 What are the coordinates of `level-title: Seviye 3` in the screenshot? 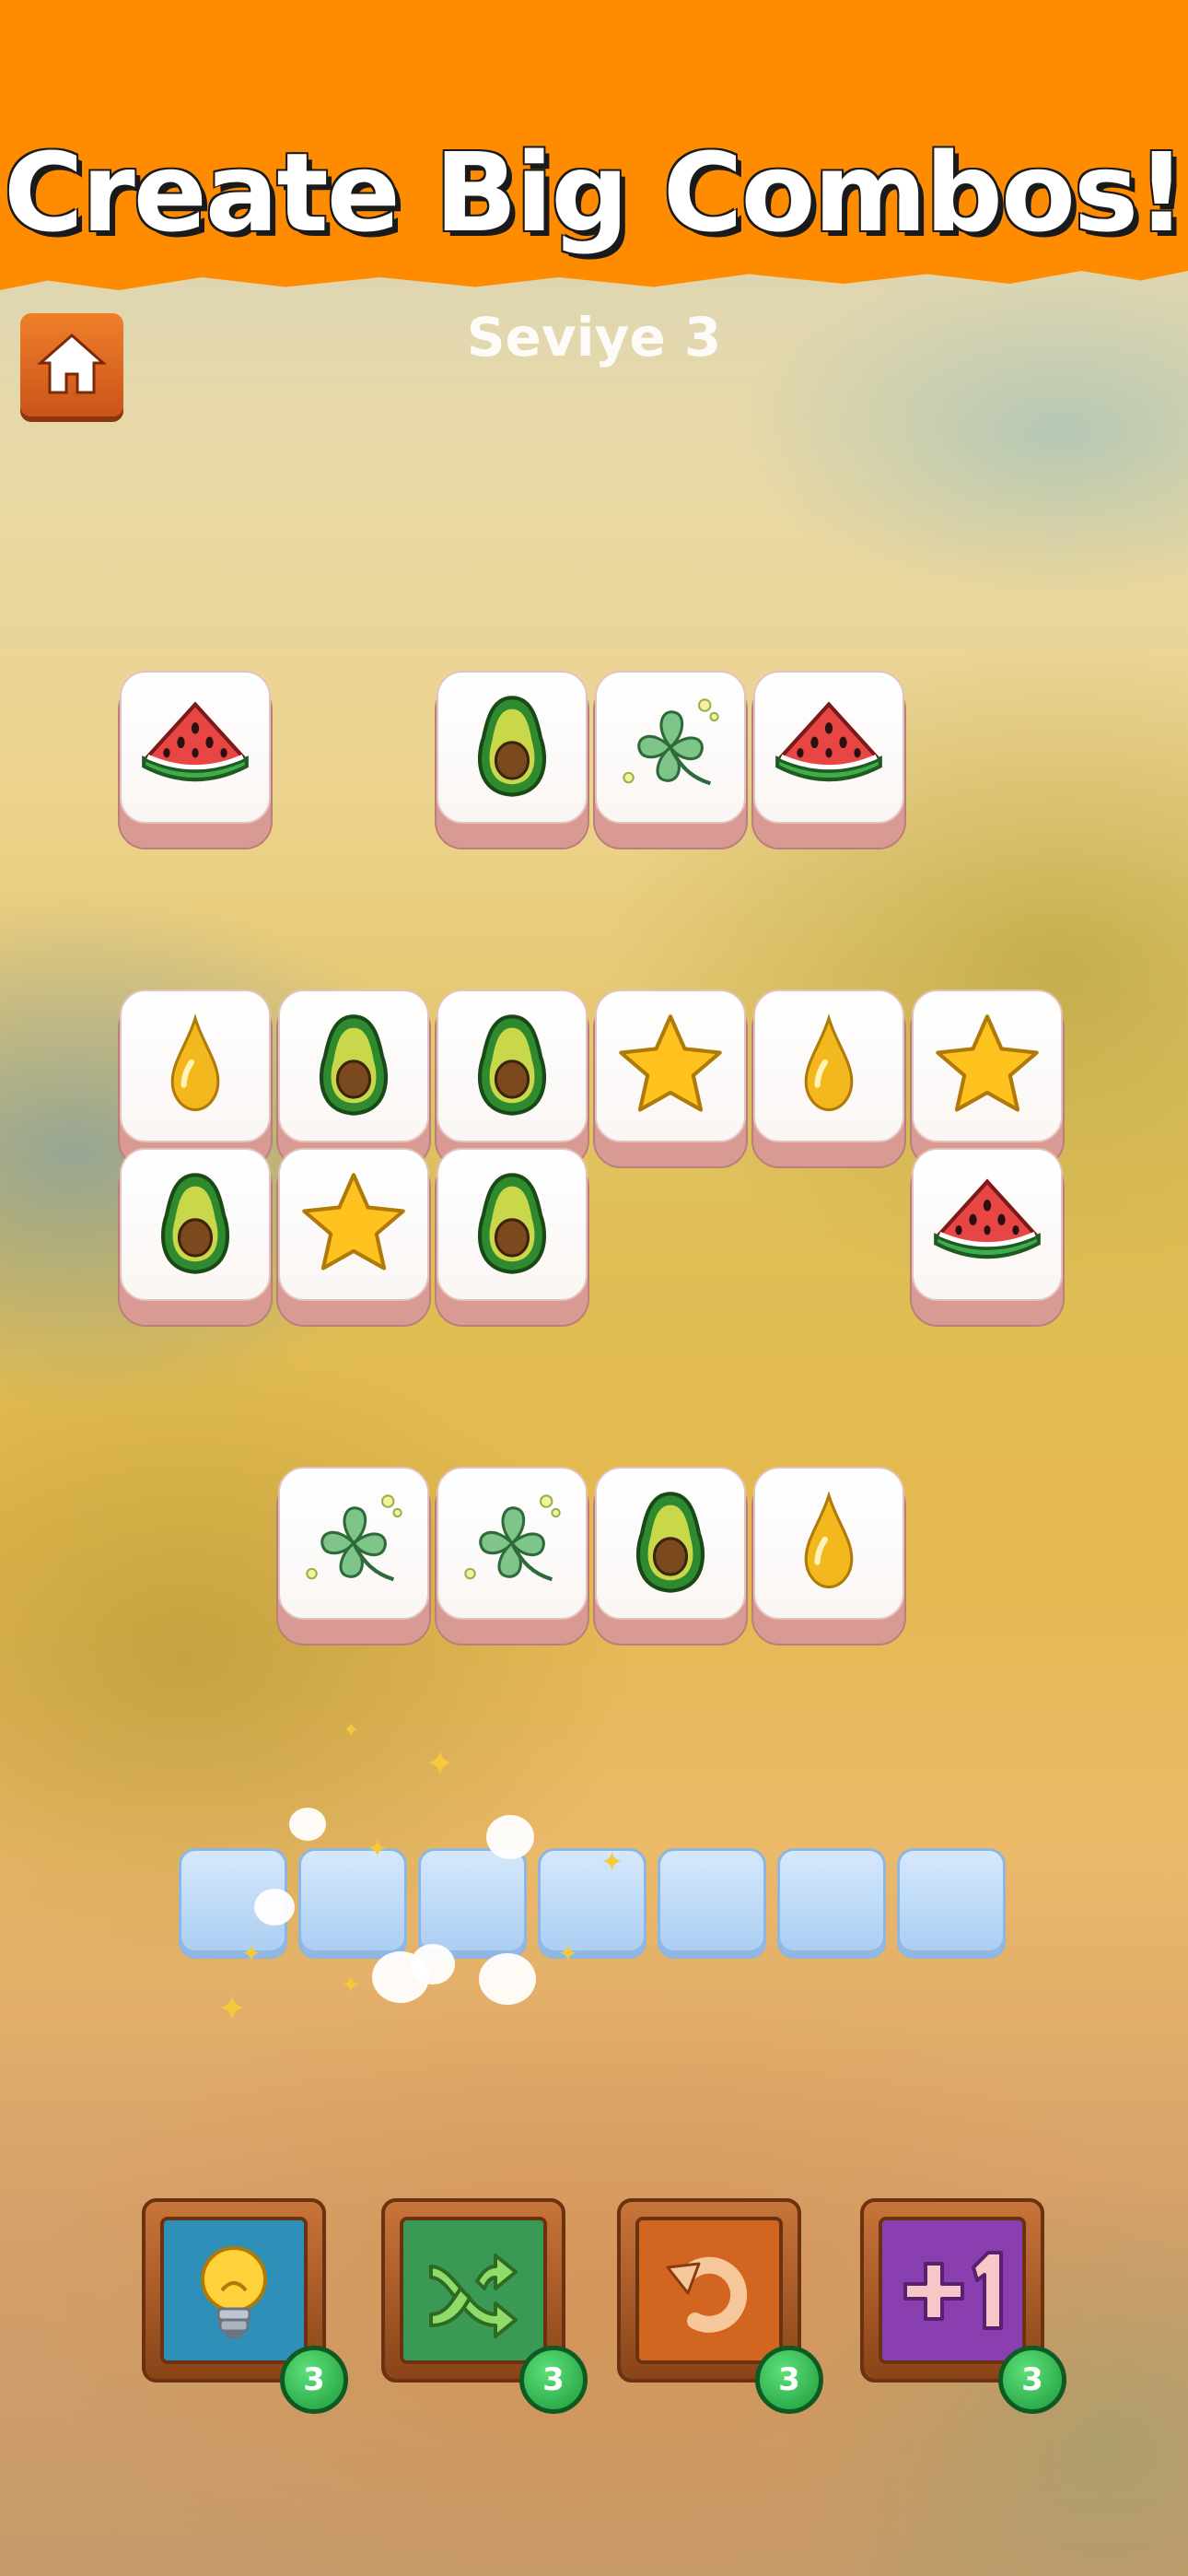 It's located at (594, 337).